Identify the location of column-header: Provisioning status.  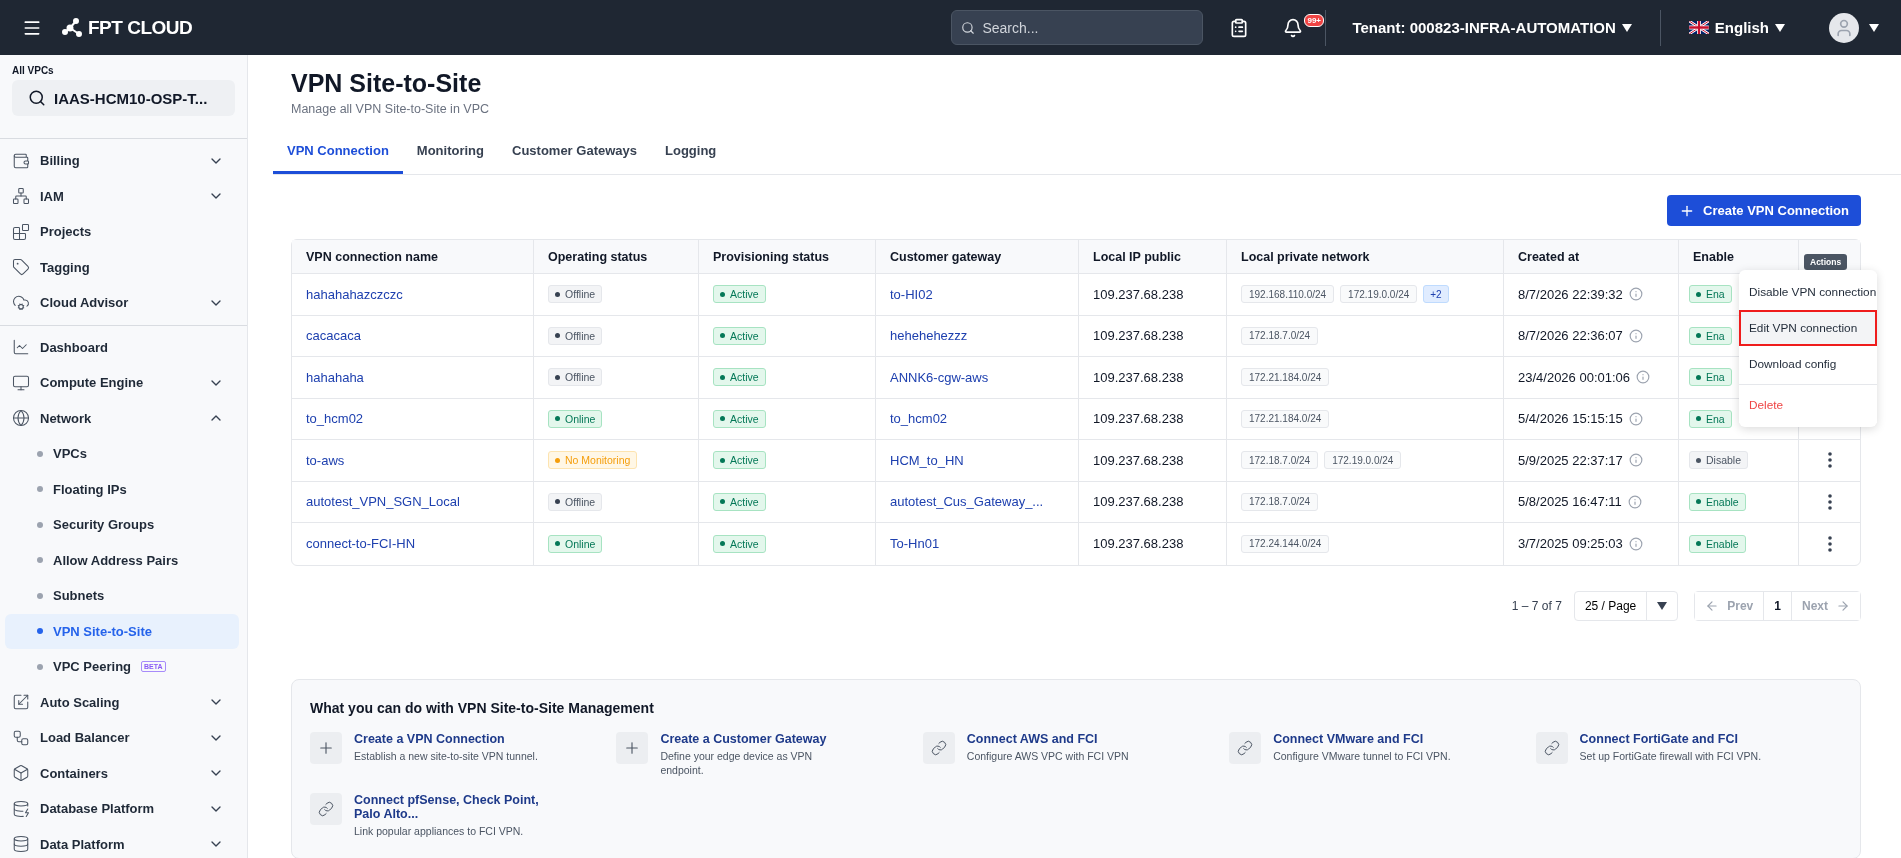
(787, 257).